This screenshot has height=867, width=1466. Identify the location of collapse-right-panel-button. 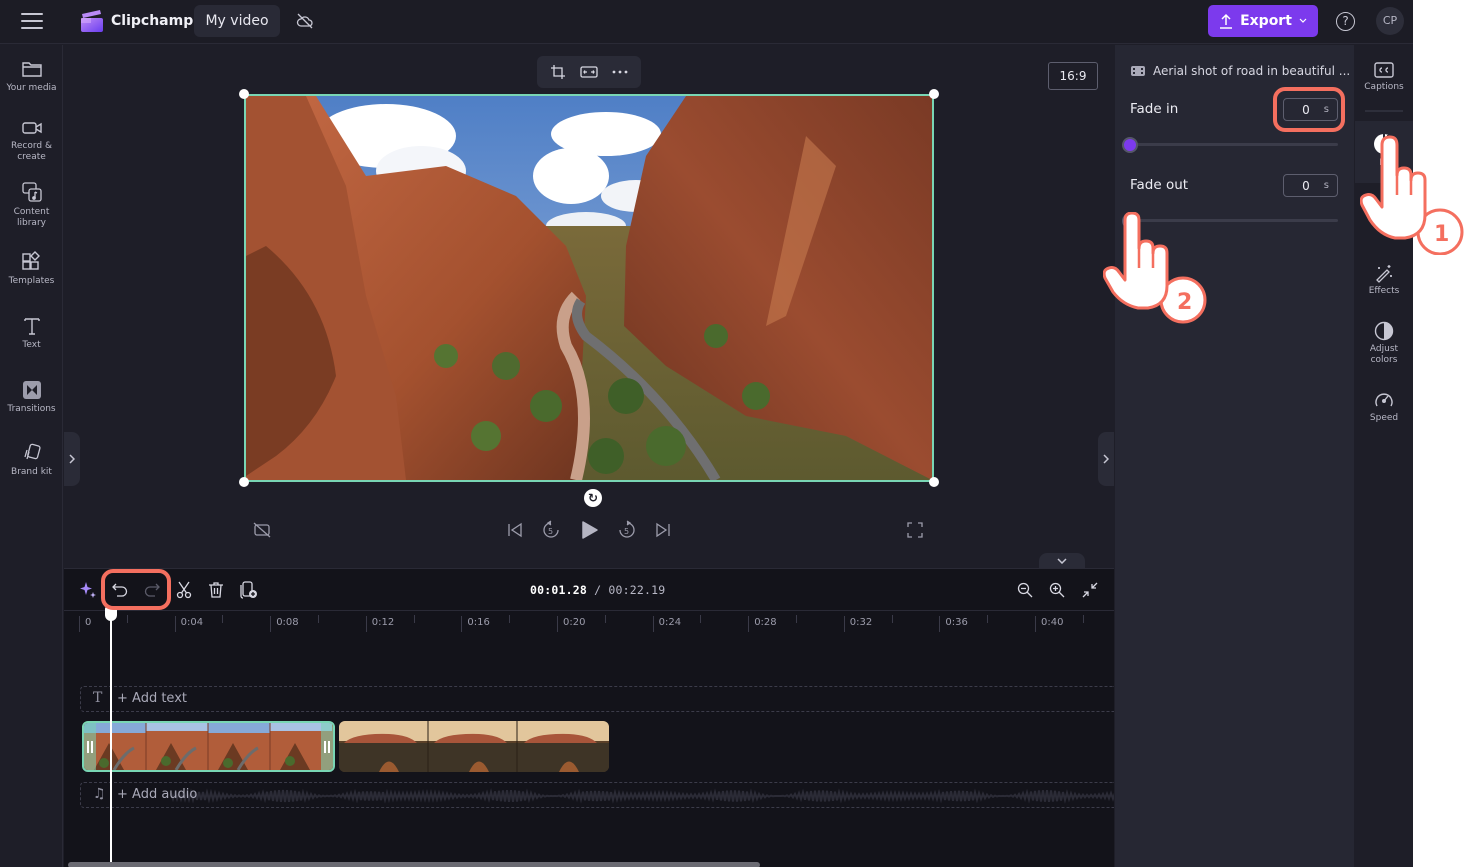
(1106, 459).